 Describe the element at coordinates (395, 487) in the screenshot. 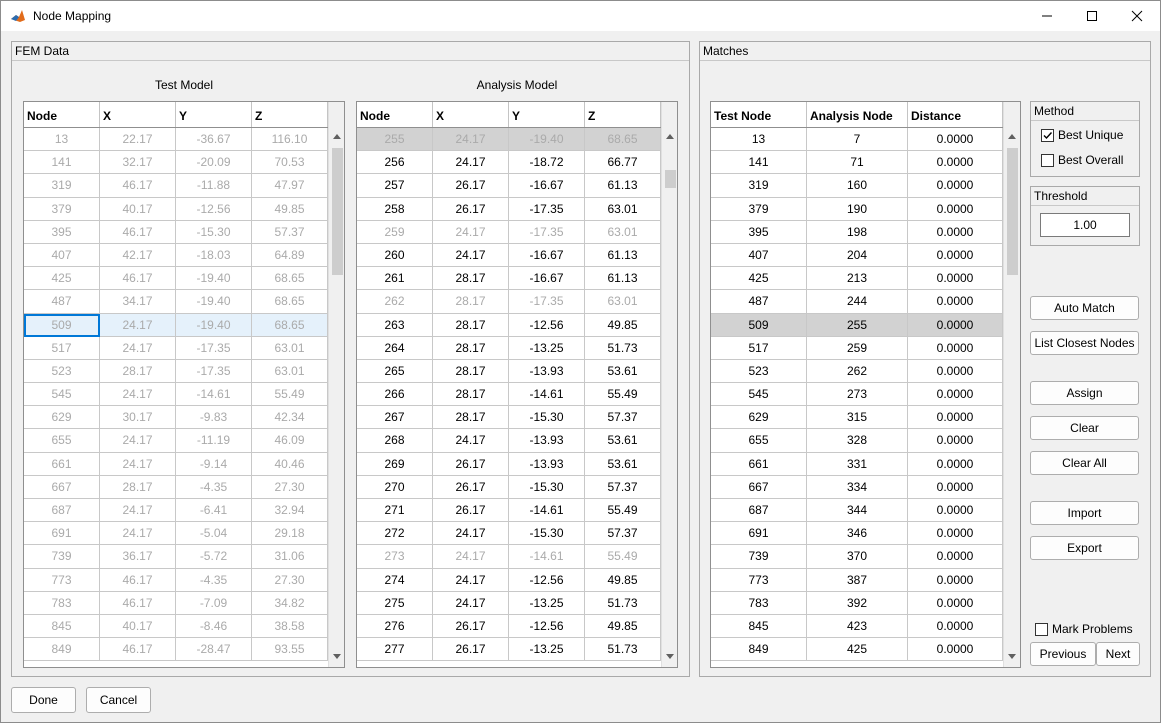

I see `table-cell: 270` at that location.